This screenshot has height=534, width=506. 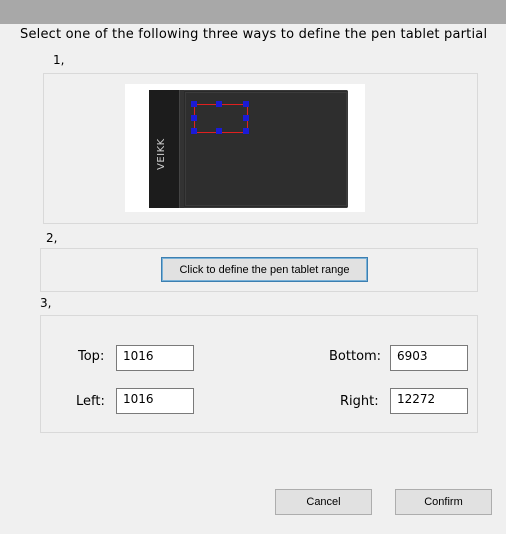 I want to click on resize-handle-top, so click(x=219, y=104).